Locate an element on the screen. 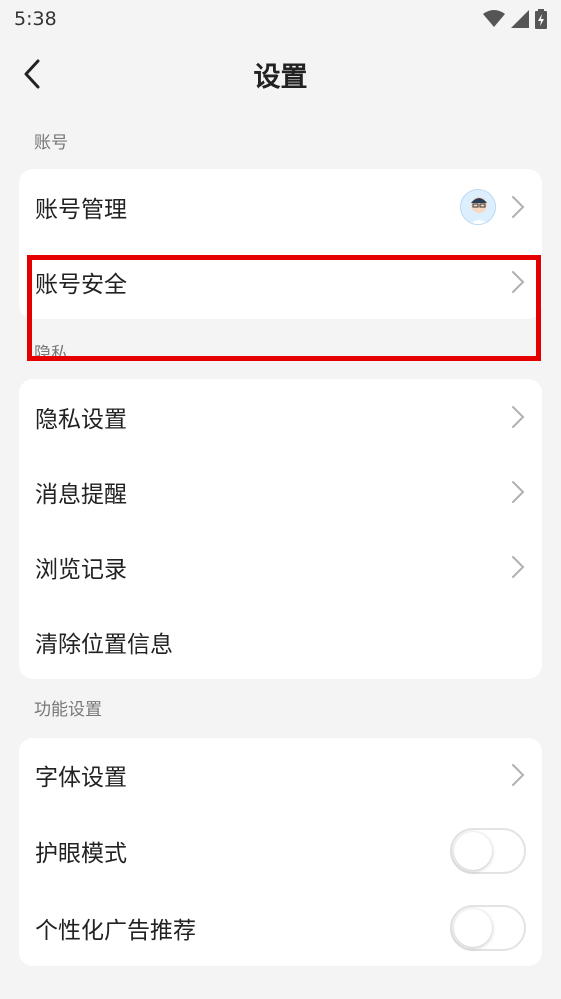  row-right is located at coordinates (493, 206).